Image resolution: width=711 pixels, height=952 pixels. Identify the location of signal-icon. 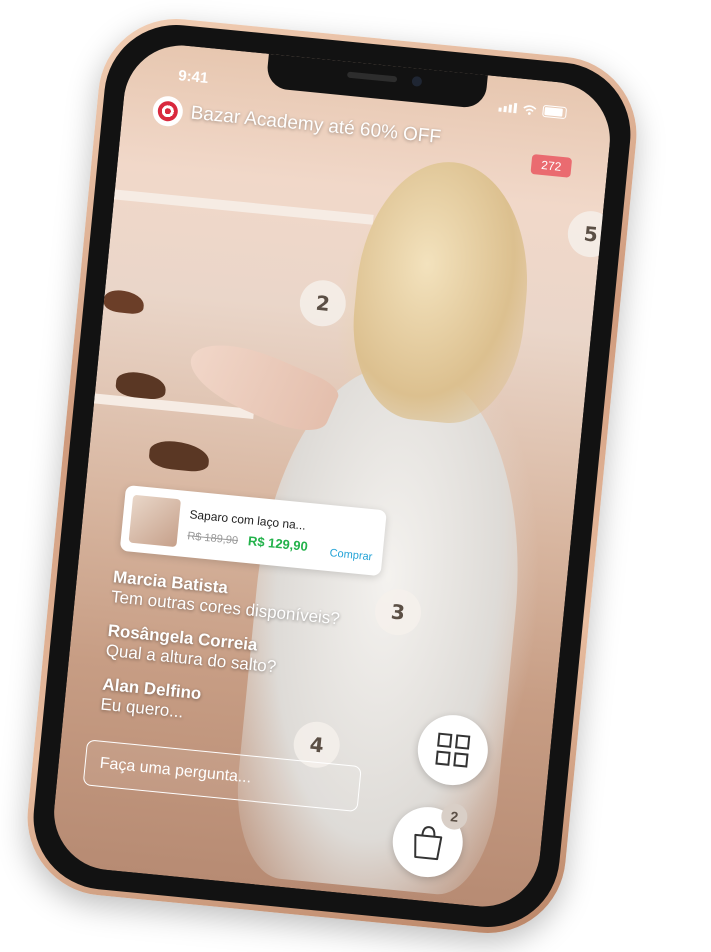
(508, 108).